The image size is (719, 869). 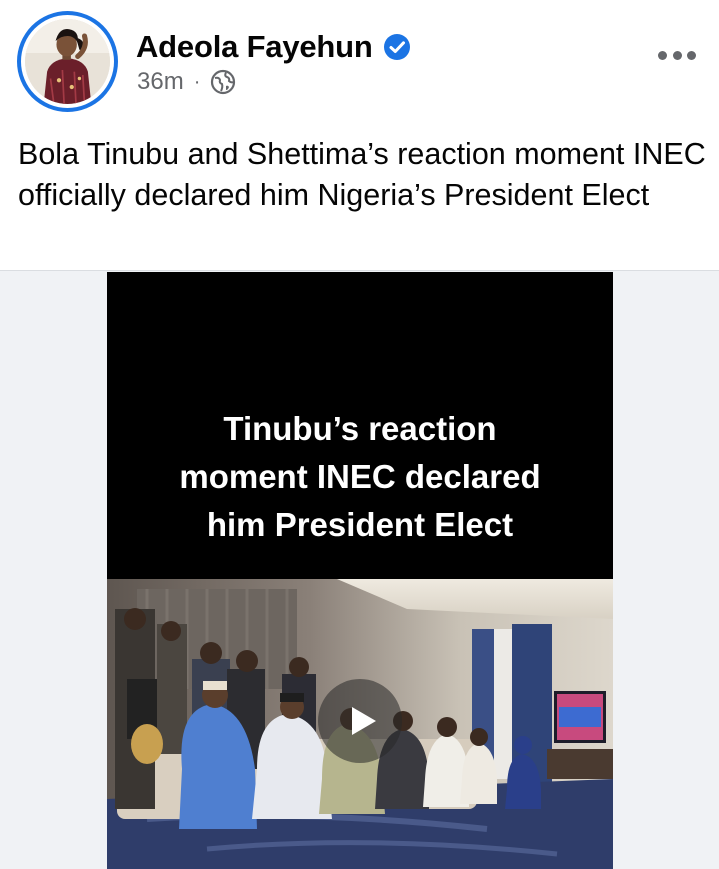 What do you see at coordinates (160, 82) in the screenshot?
I see `post-timestamp: 36m` at bounding box center [160, 82].